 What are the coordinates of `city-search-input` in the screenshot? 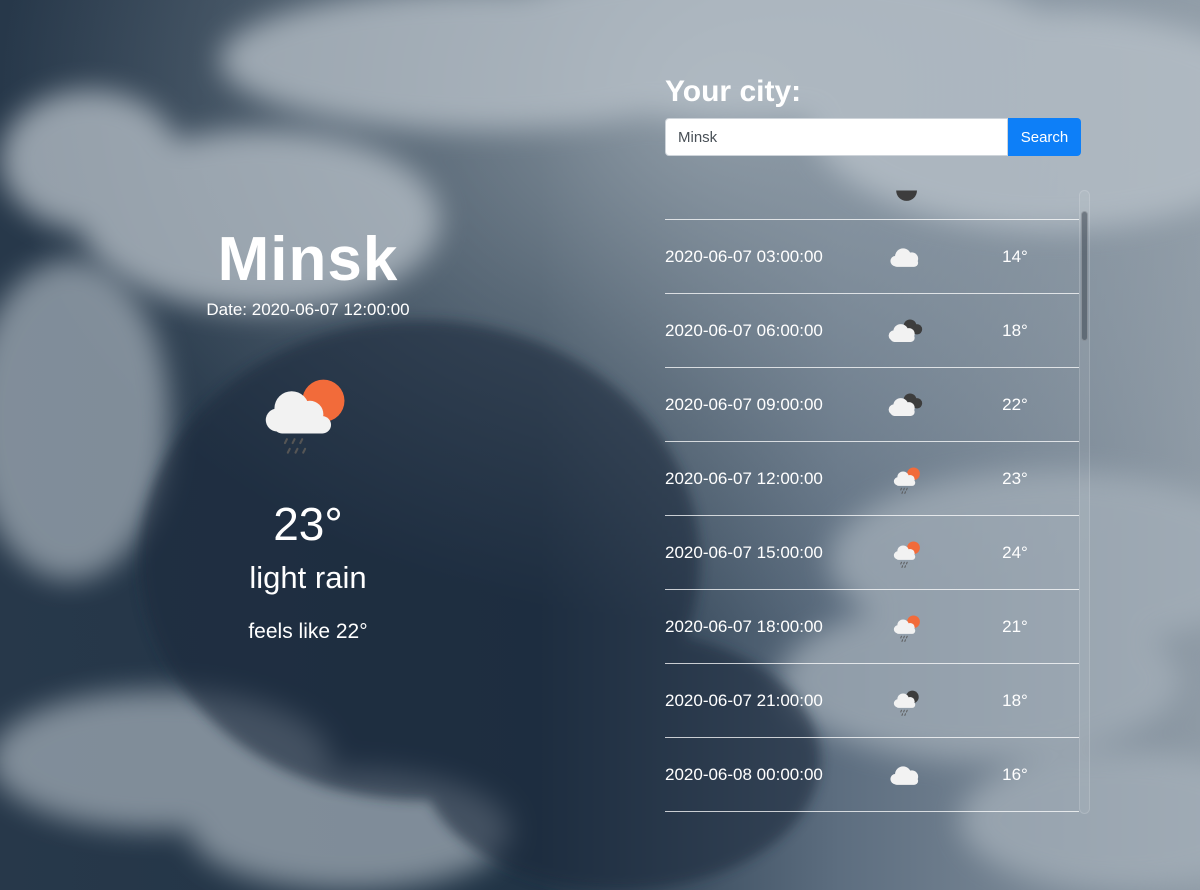 It's located at (836, 137).